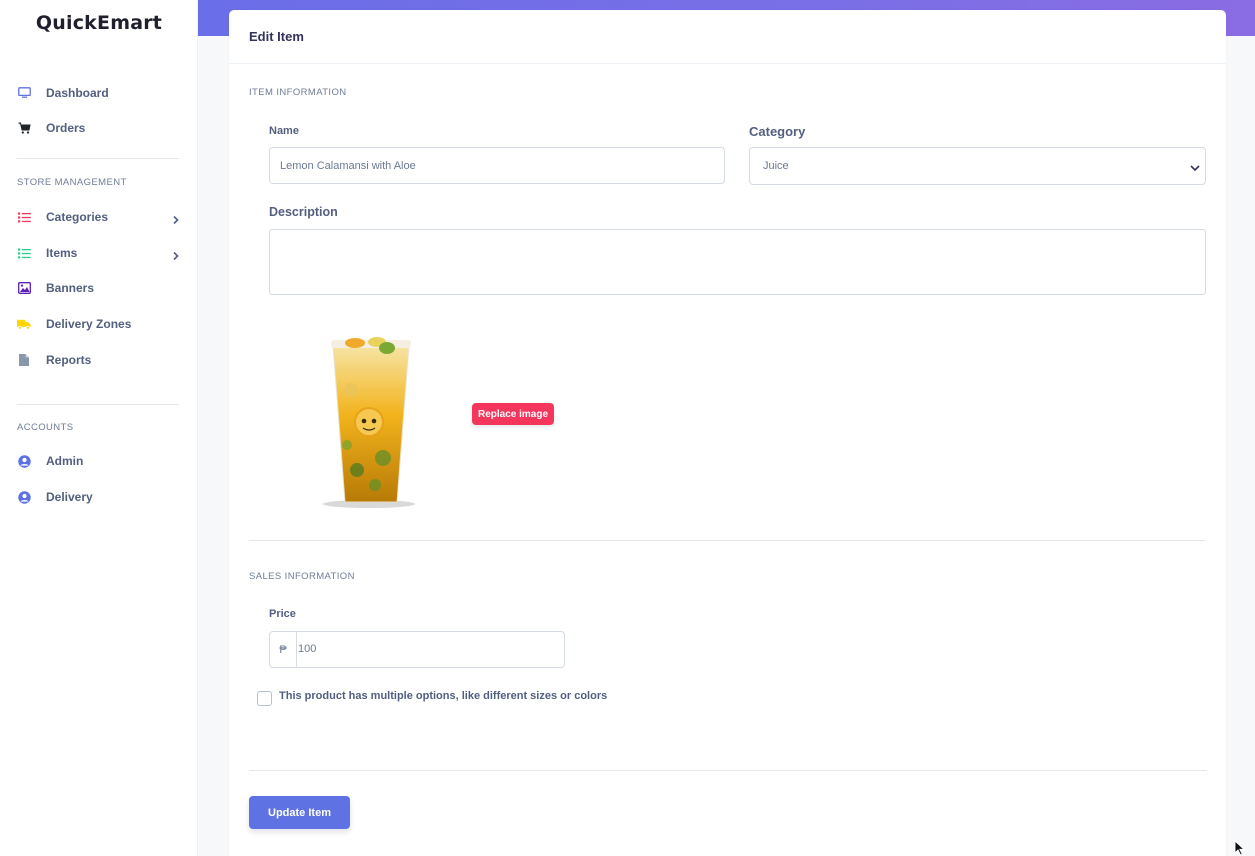  Describe the element at coordinates (66, 128) in the screenshot. I see `sidebar-item-label: Orders` at that location.